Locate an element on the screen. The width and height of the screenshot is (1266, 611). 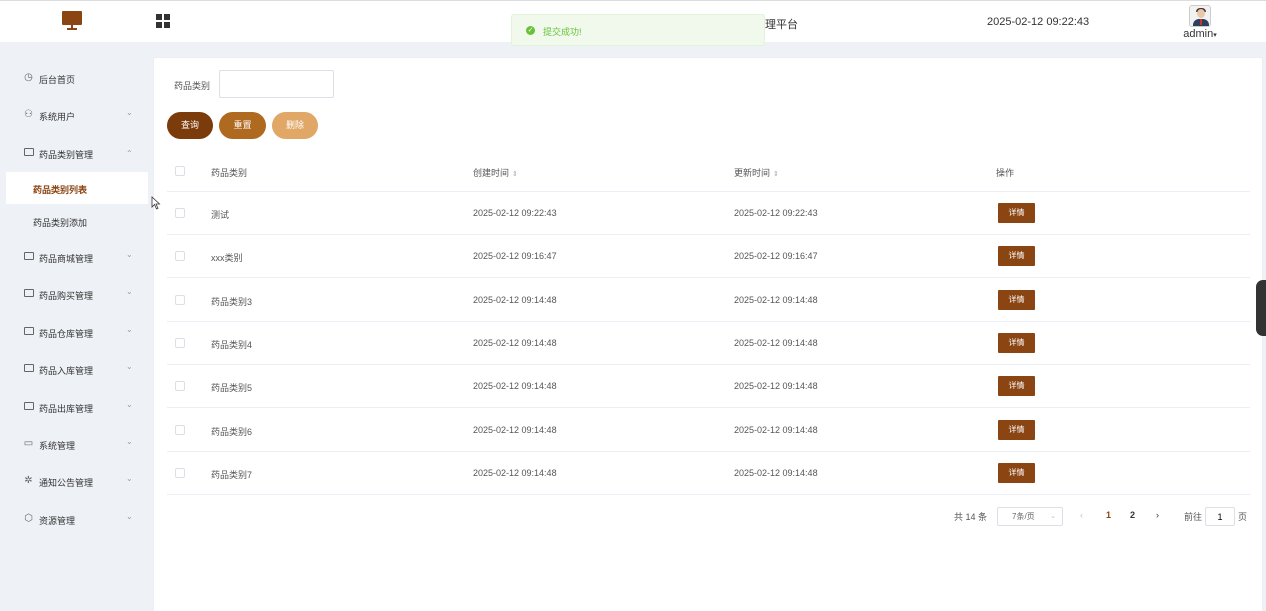
page-size-value: 7条/页 is located at coordinates (1023, 516).